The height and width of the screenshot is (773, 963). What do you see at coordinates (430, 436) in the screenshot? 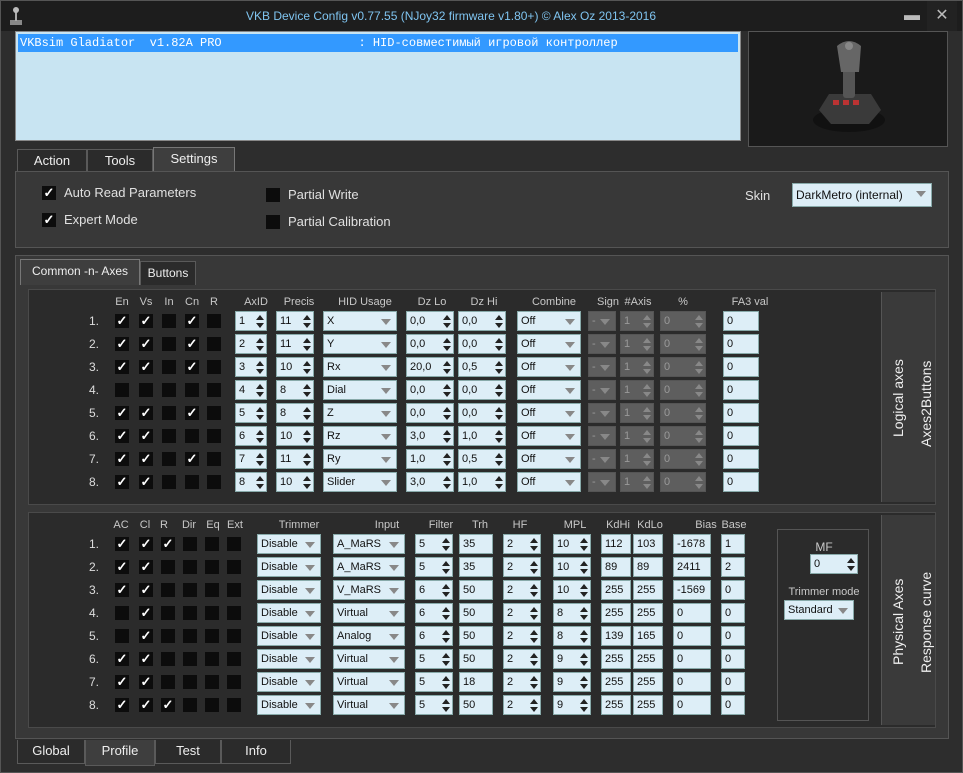
I see `deadzone-lo-stepper: 3,0` at bounding box center [430, 436].